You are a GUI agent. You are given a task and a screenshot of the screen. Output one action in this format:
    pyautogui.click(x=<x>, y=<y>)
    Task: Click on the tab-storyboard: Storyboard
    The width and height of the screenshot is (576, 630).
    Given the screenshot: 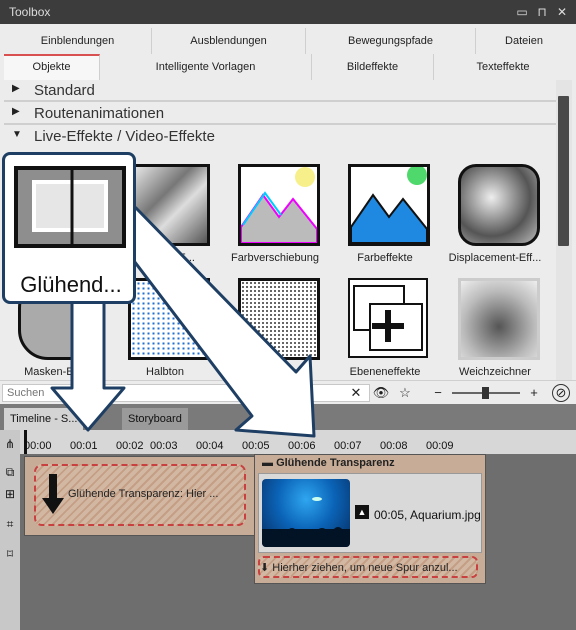 What is the action you would take?
    pyautogui.click(x=155, y=419)
    